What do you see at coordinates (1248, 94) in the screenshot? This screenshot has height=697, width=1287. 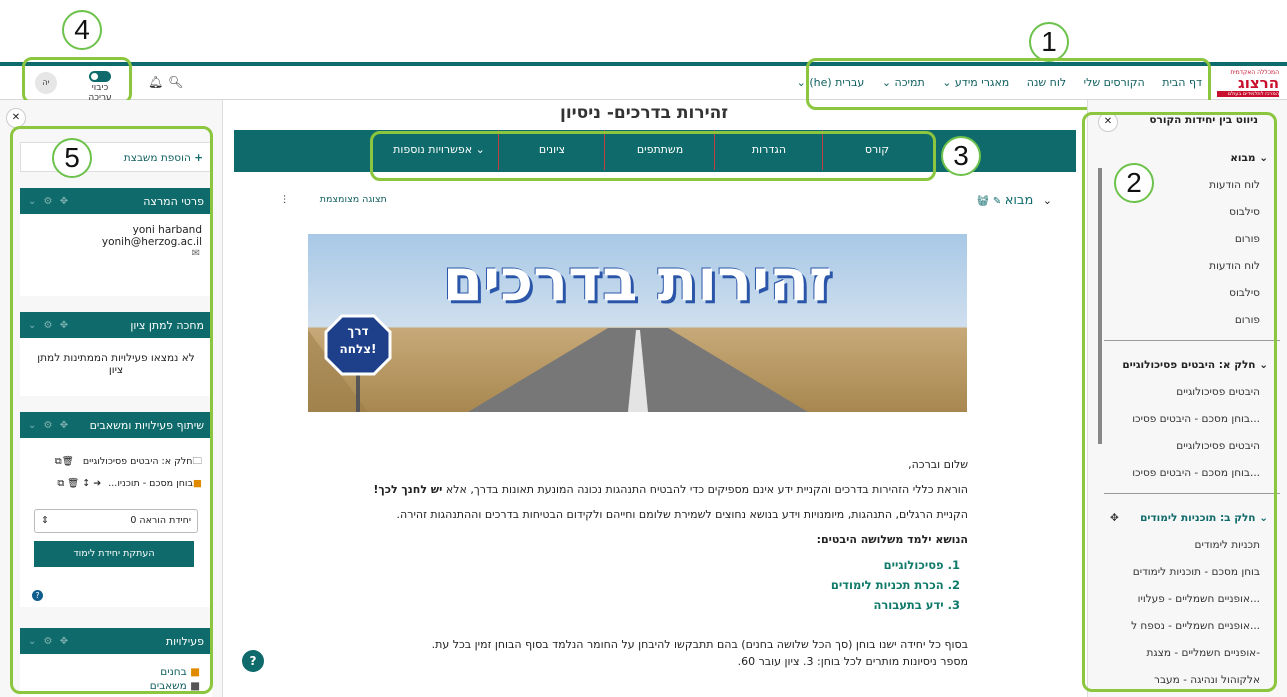 I see `logo-line3: המרכז לתלמידים בעולם` at bounding box center [1248, 94].